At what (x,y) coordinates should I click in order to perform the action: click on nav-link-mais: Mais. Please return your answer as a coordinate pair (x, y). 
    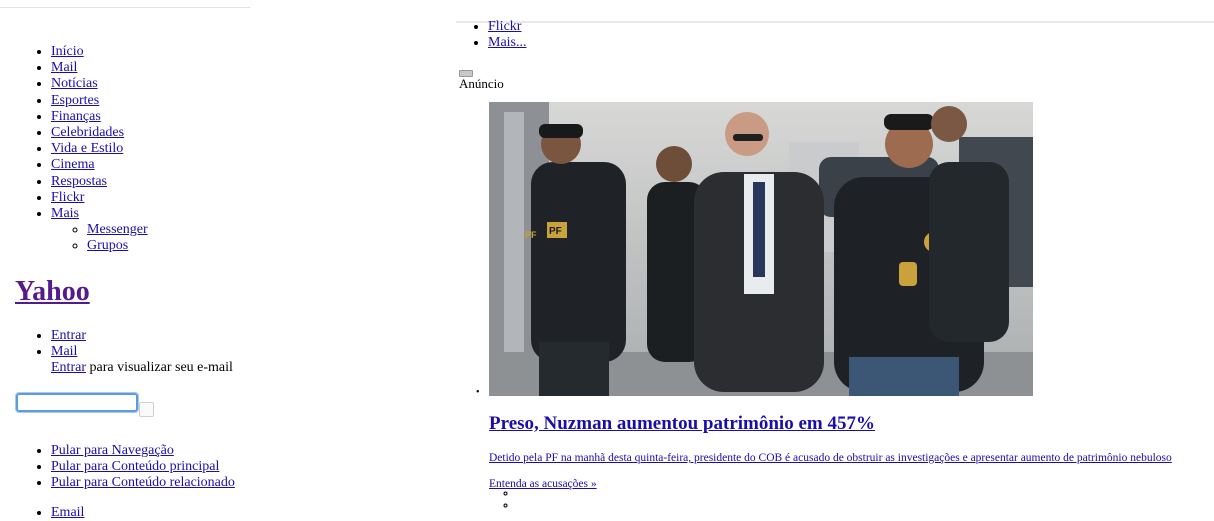
    Looking at the image, I should click on (65, 213).